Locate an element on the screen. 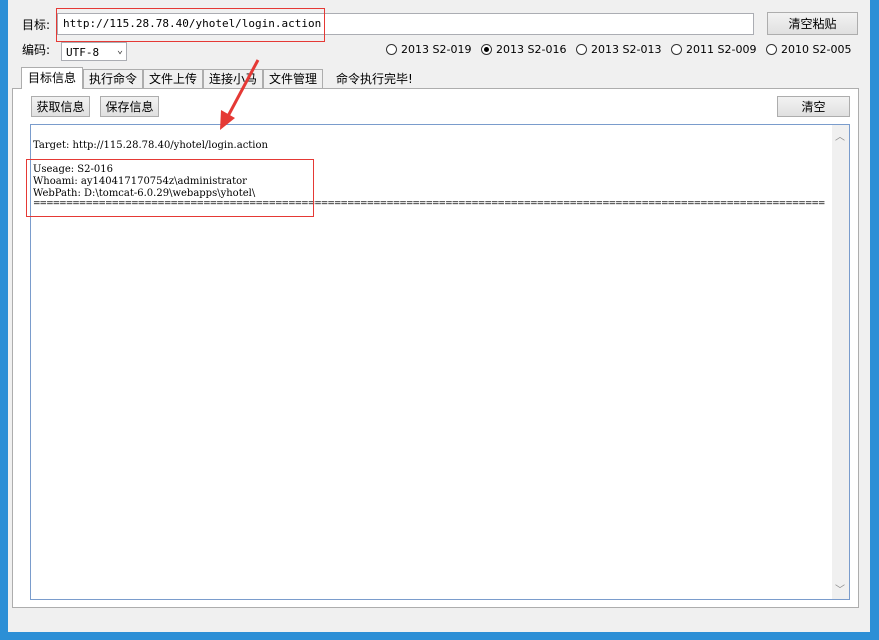  save-info-button: 保存信息 is located at coordinates (129, 106).